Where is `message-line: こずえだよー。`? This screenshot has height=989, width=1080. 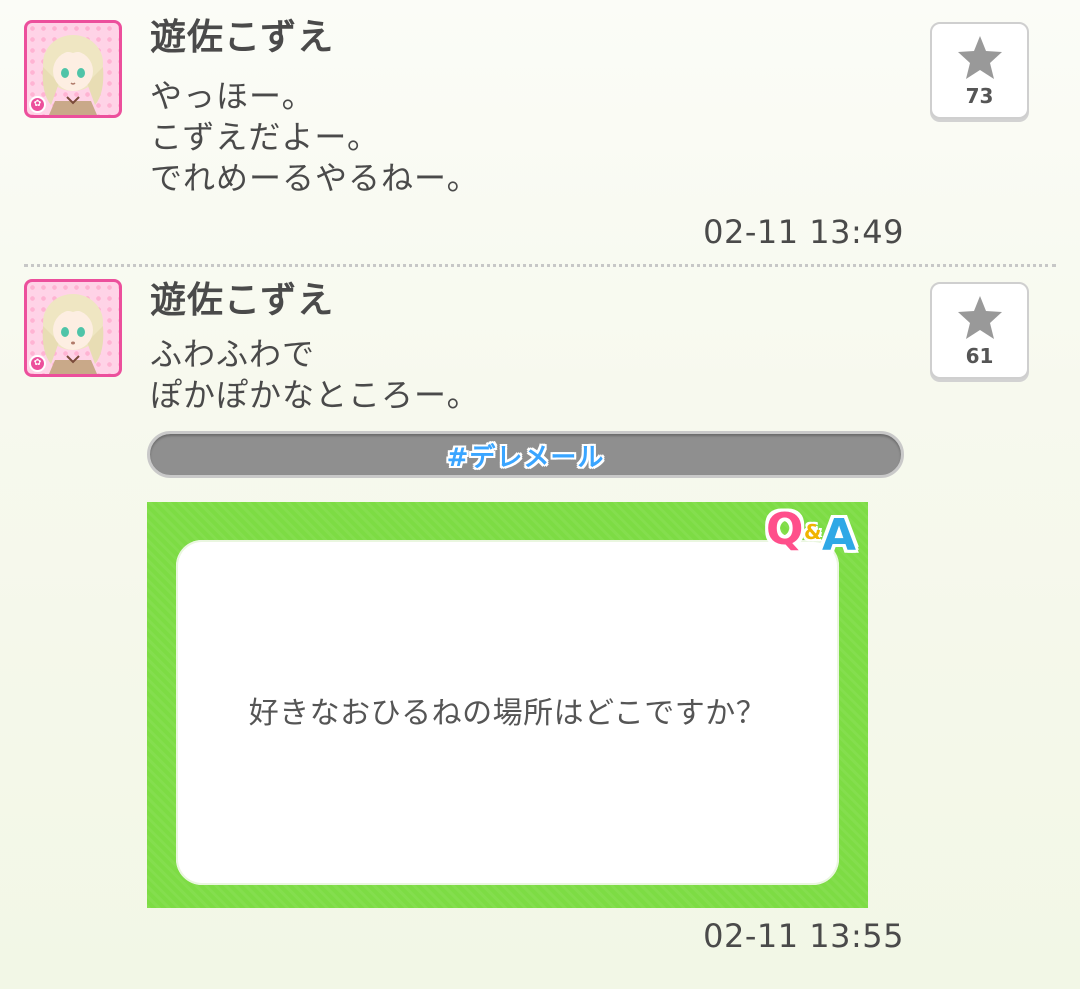 message-line: こずえだよー。 is located at coordinates (265, 137).